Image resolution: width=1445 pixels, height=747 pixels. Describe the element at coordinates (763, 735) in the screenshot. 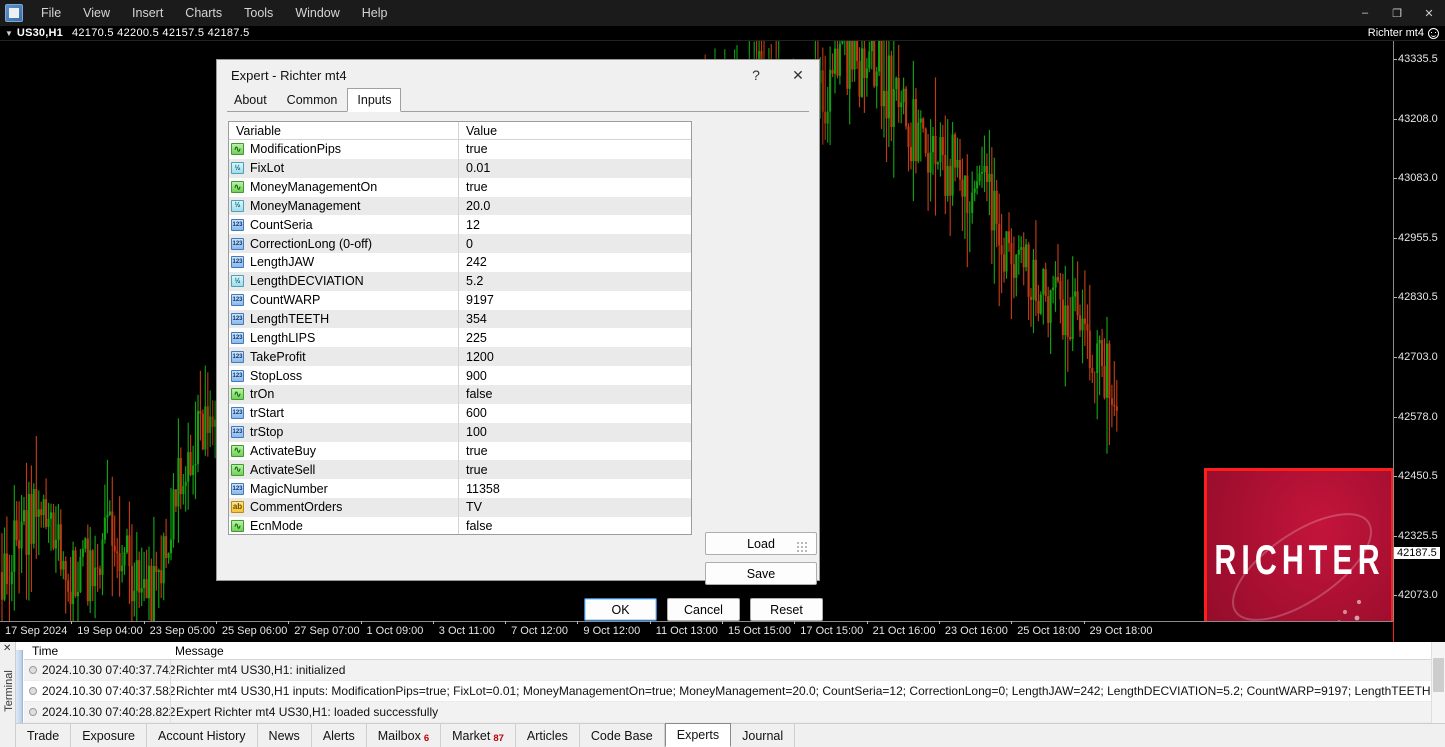

I see `terminal-tab-journal: Journal` at that location.